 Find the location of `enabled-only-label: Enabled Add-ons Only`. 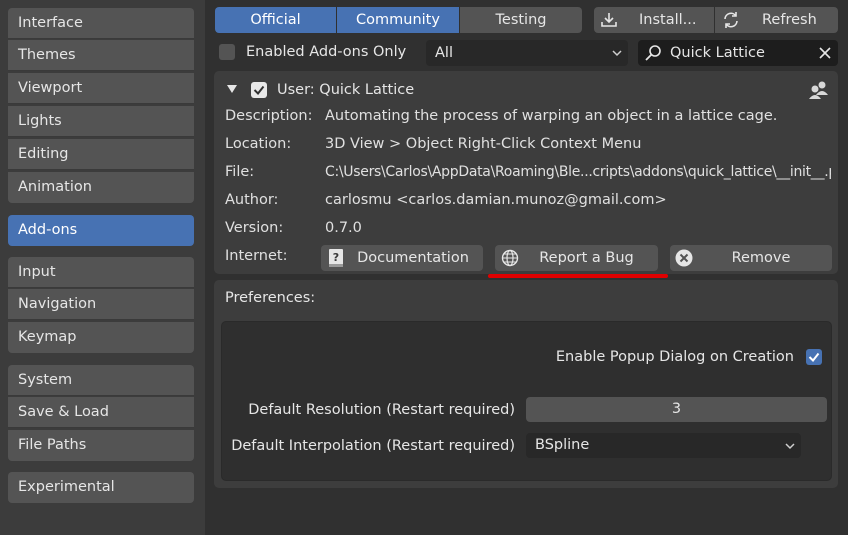

enabled-only-label: Enabled Add-ons Only is located at coordinates (326, 52).